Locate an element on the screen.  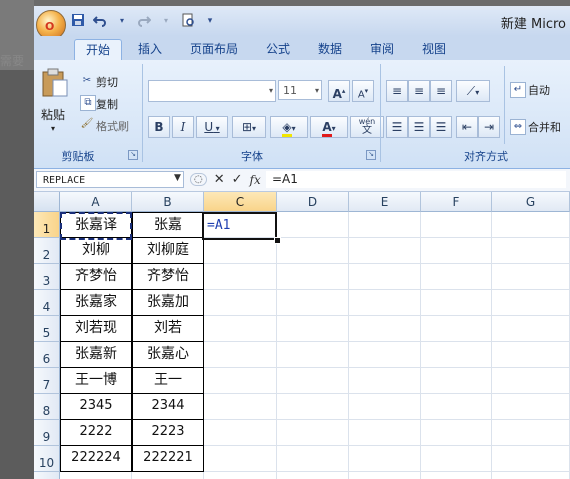
row-header-10: 10 is located at coordinates (47, 459).